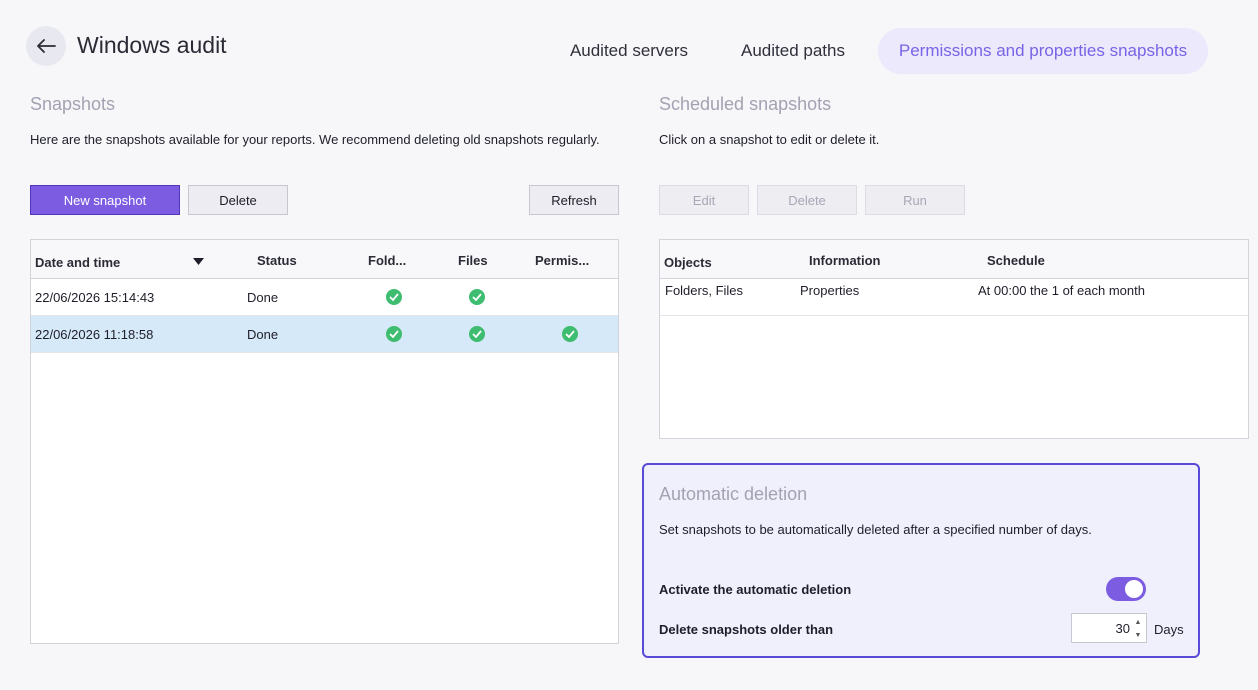  What do you see at coordinates (1061, 290) in the screenshot?
I see `row-schedule: At 00:00 the 1 of each month` at bounding box center [1061, 290].